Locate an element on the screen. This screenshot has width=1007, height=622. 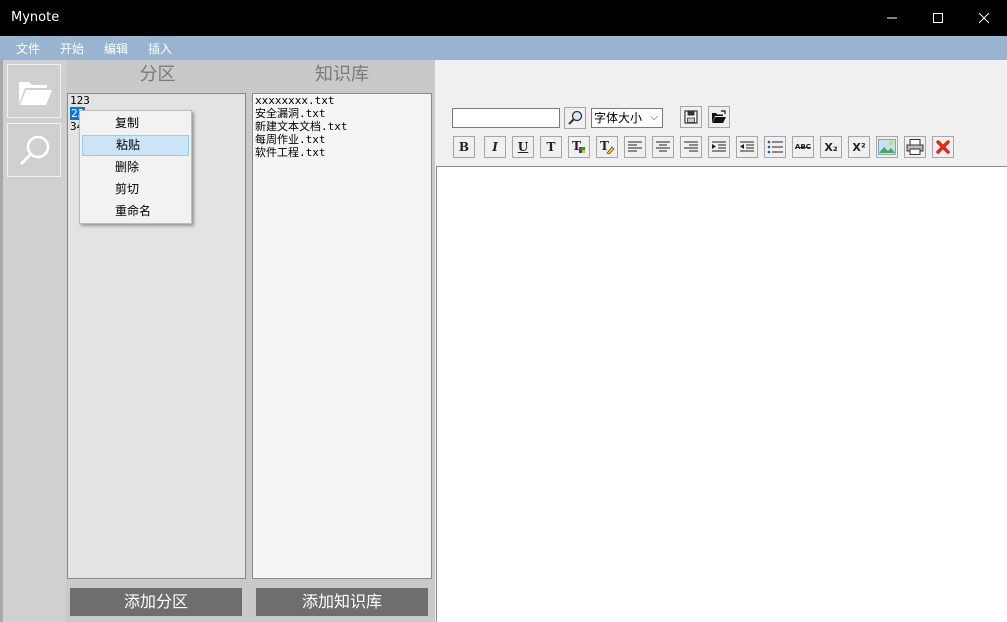
open-folder-button is located at coordinates (34, 91).